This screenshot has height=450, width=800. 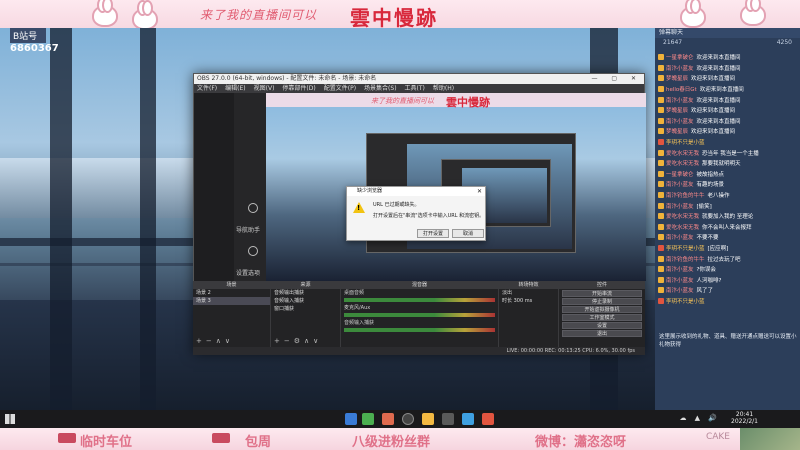 What do you see at coordinates (727, 258) in the screenshot?
I see `chat-message: 南汴钓鱼的牛牛 拉过去玩了吧` at bounding box center [727, 258].